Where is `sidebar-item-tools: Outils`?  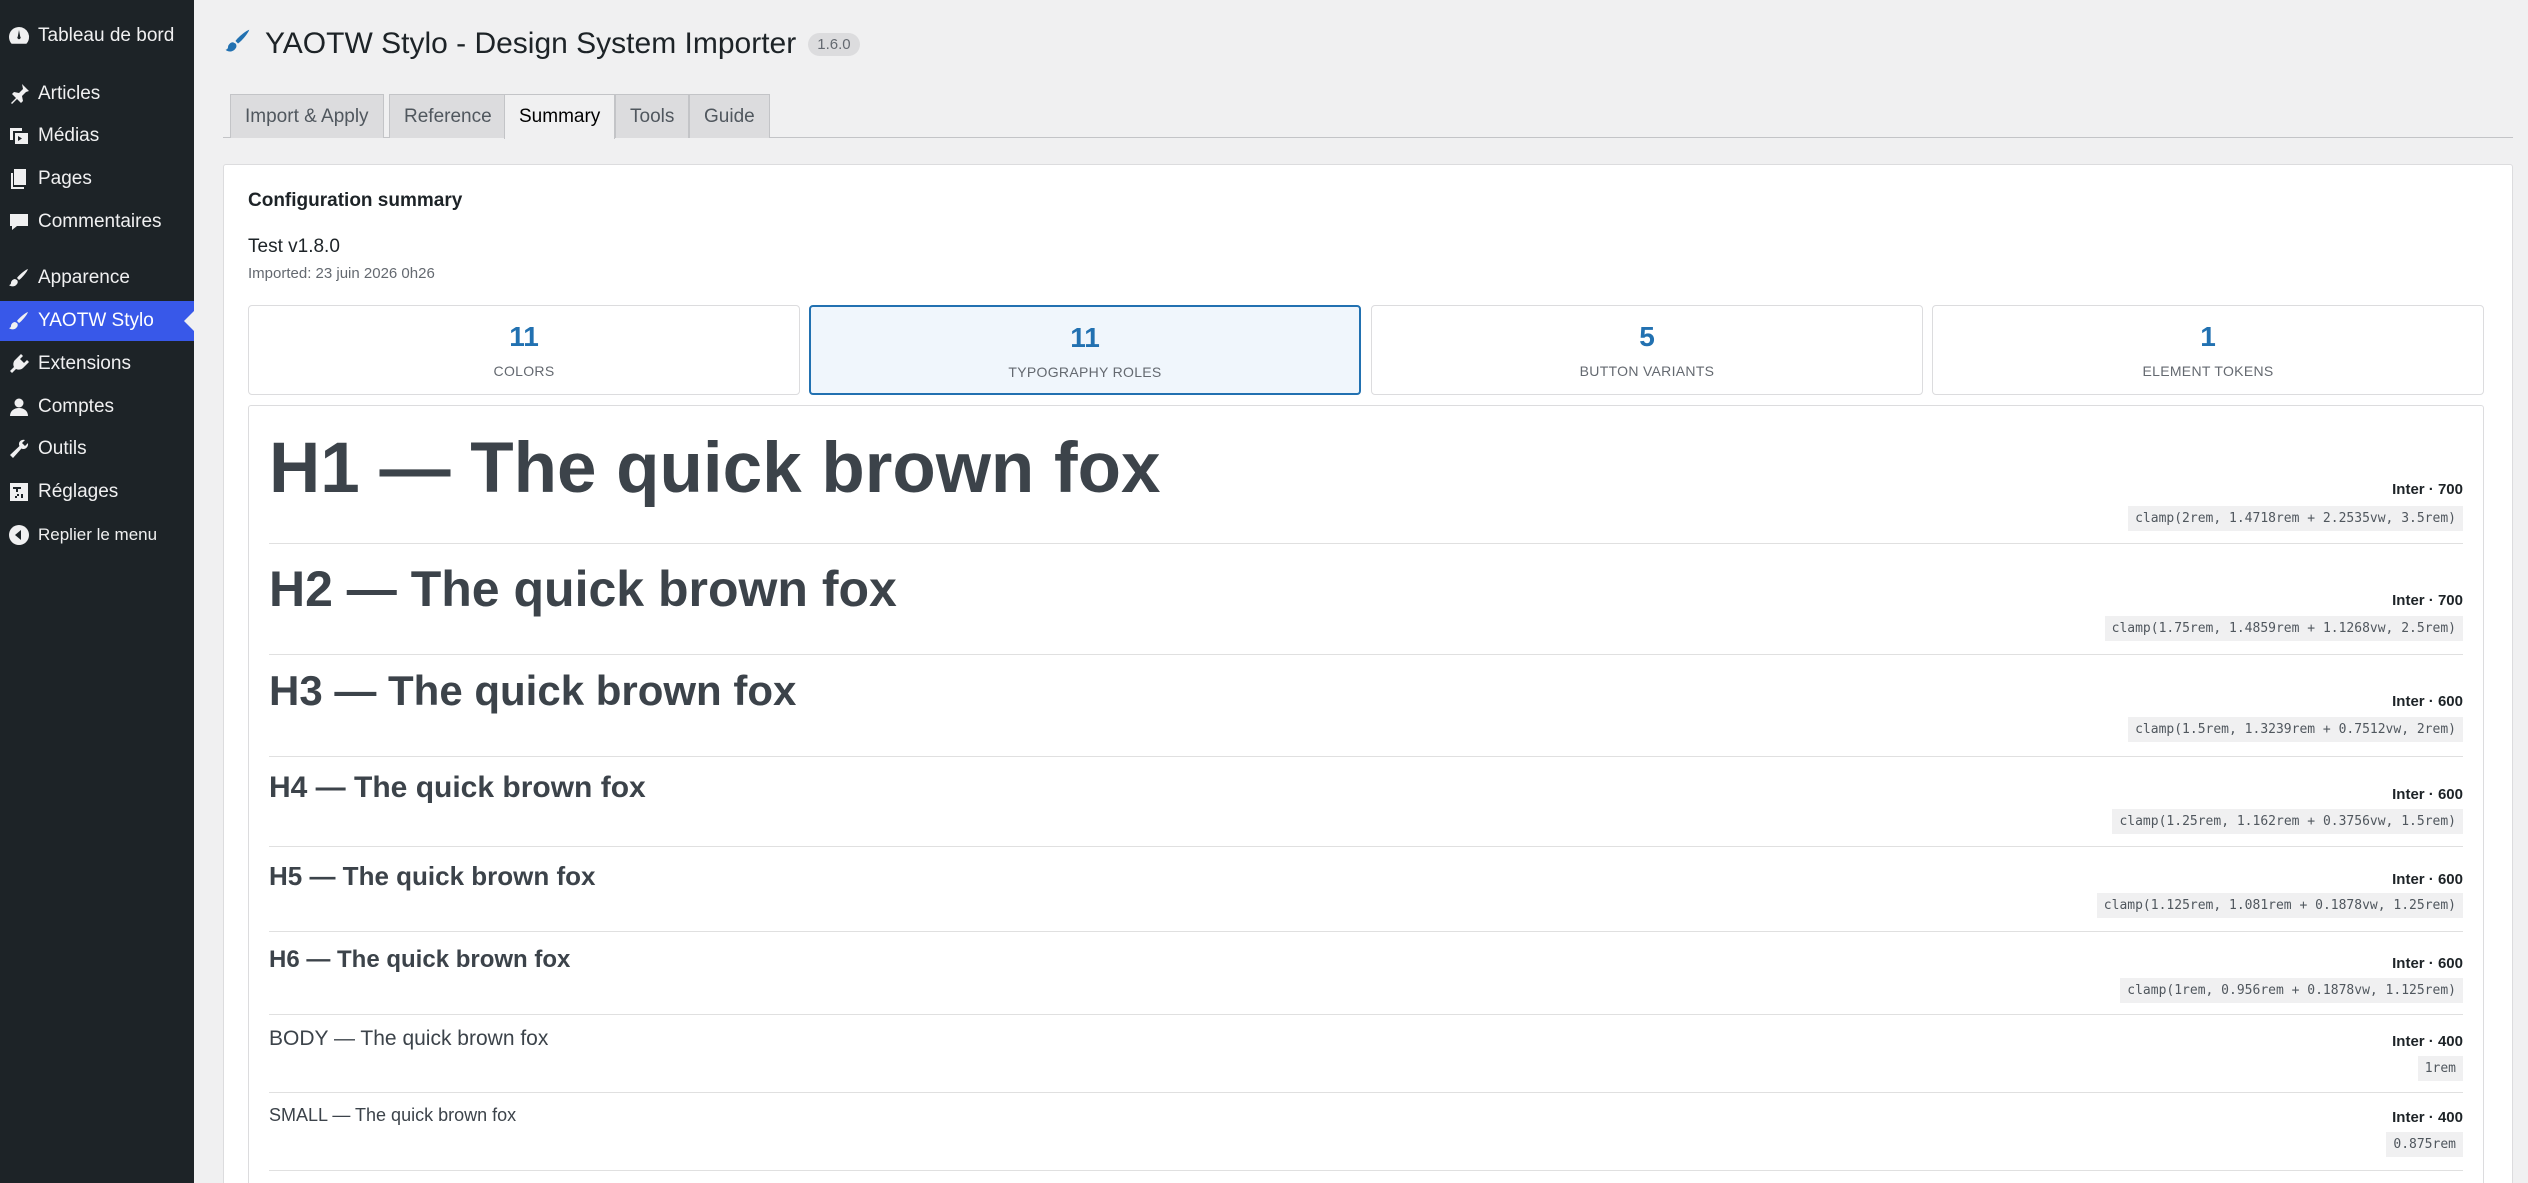
sidebar-item-tools: Outils is located at coordinates (97, 449).